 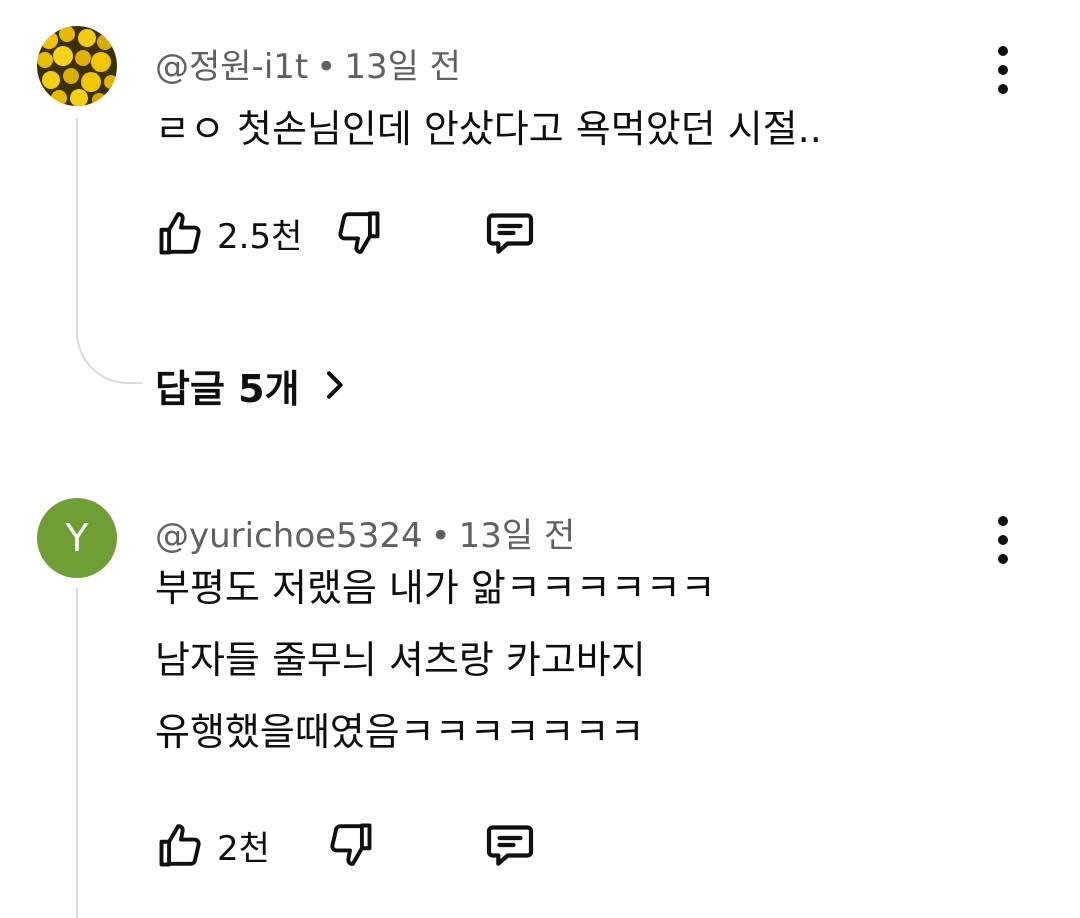 I want to click on comment-text-line: 부평도 저랬음 내가 앎ㅋㅋㅋㅋㅋㅋ, so click(x=435, y=588).